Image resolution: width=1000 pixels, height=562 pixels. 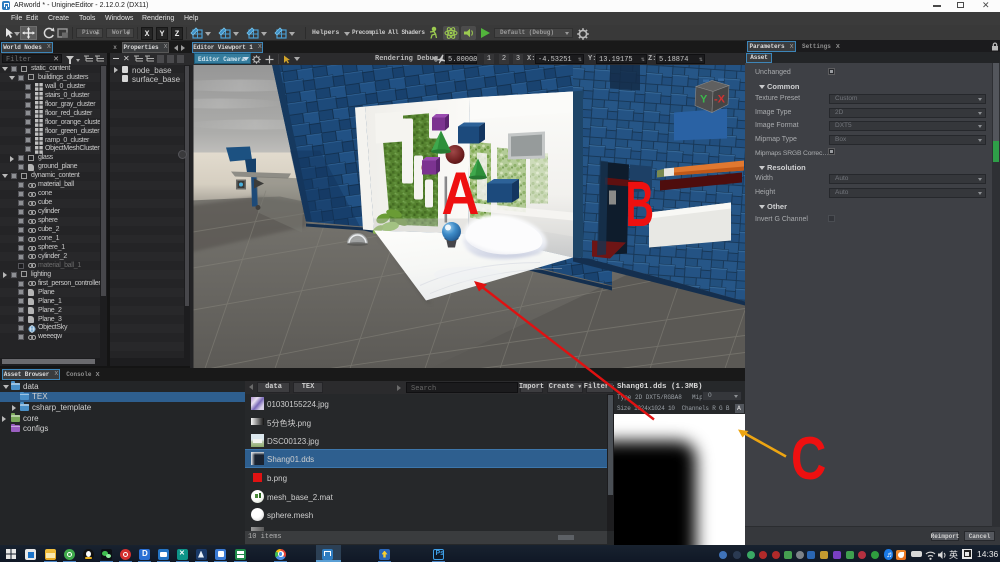 What do you see at coordinates (704, 99) in the screenshot?
I see `svg-text: Y` at bounding box center [704, 99].